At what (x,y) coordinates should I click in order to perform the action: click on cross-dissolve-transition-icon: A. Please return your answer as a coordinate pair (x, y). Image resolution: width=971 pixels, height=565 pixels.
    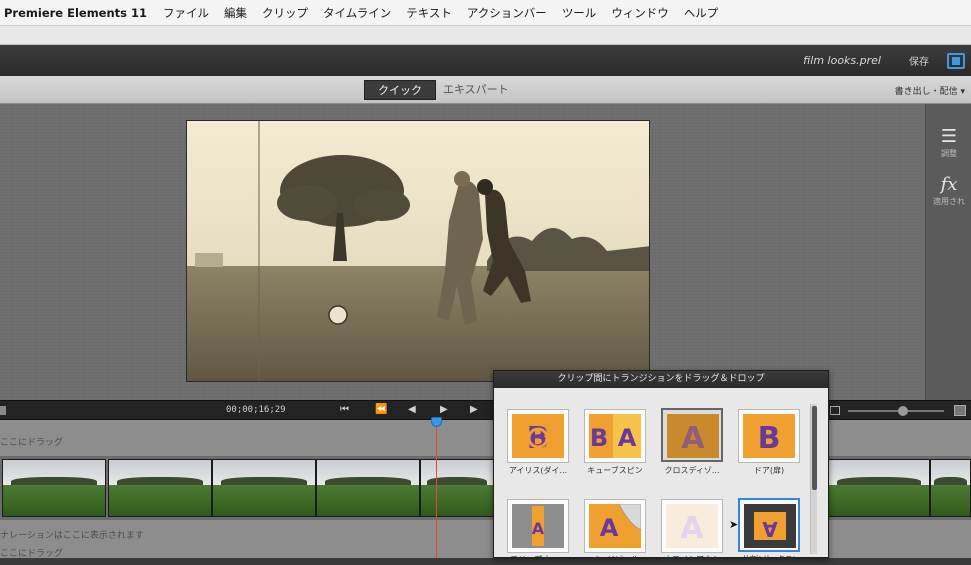
    Looking at the image, I should click on (693, 436).